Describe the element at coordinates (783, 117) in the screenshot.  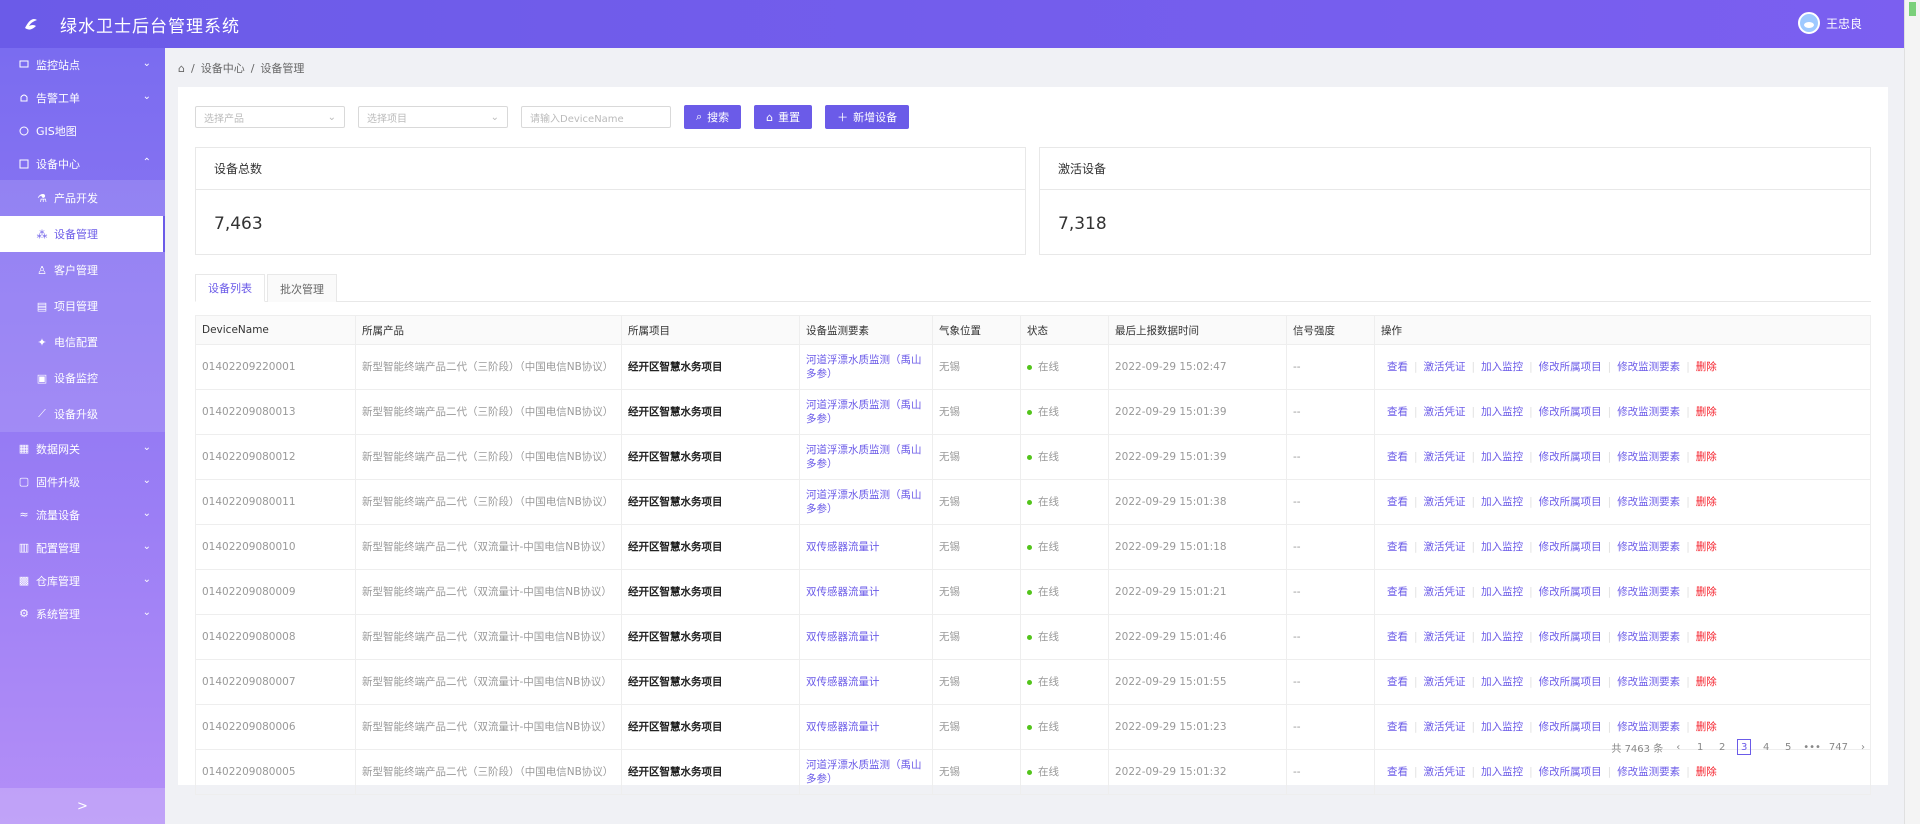
I see `reset-button: ⌂ 重置` at that location.